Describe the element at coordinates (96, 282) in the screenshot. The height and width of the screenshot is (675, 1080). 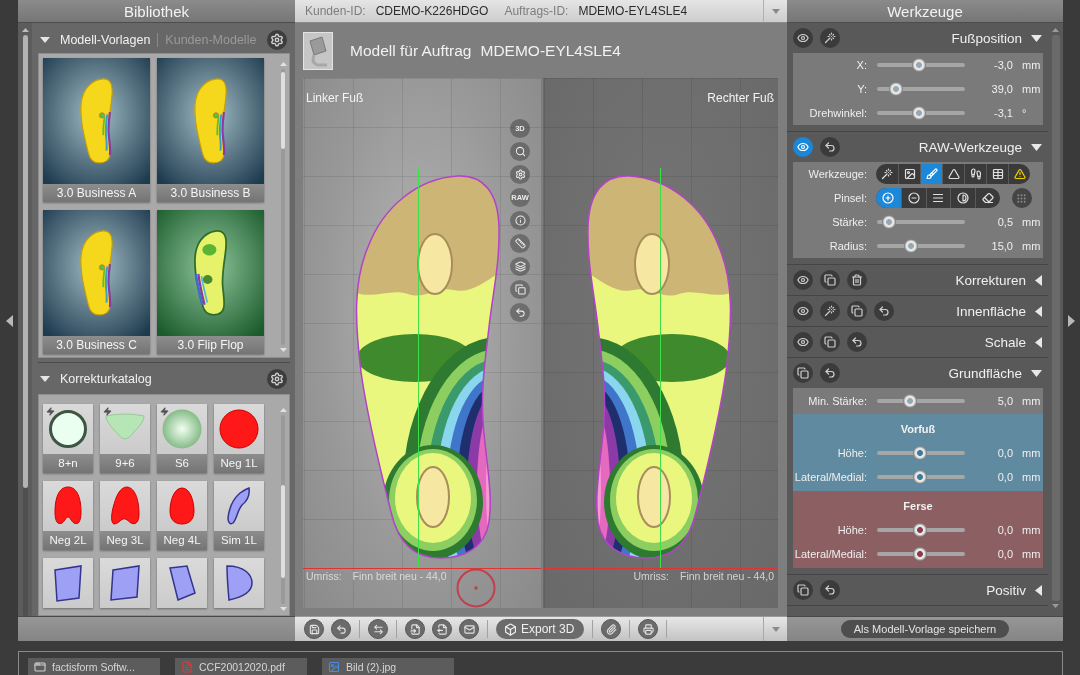
I see `template-card: 3.0 Business C` at that location.